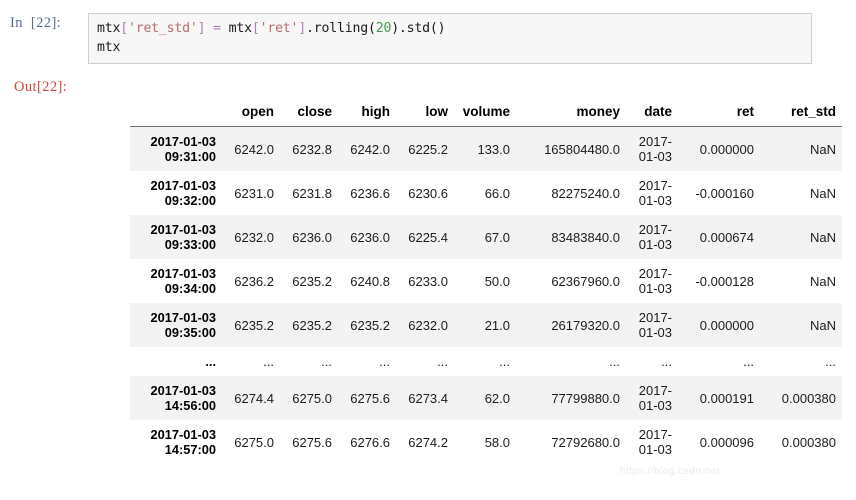 The width and height of the screenshot is (856, 500). What do you see at coordinates (367, 193) in the screenshot?
I see `table-cell-high: 6236.6` at bounding box center [367, 193].